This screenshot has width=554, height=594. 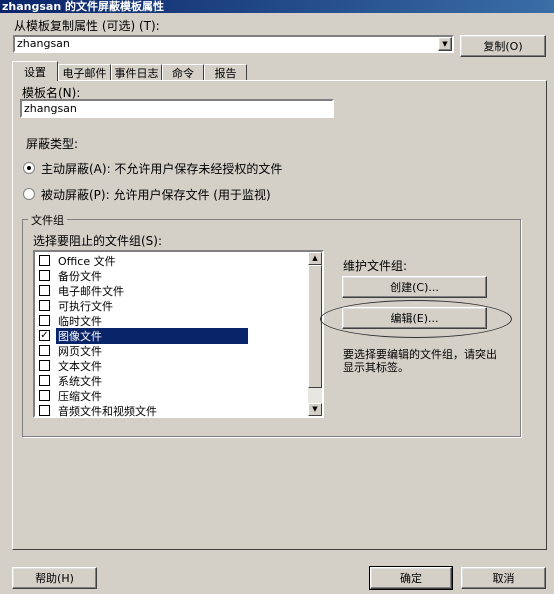 What do you see at coordinates (174, 290) in the screenshot?
I see `list-item: 电子邮件文件` at bounding box center [174, 290].